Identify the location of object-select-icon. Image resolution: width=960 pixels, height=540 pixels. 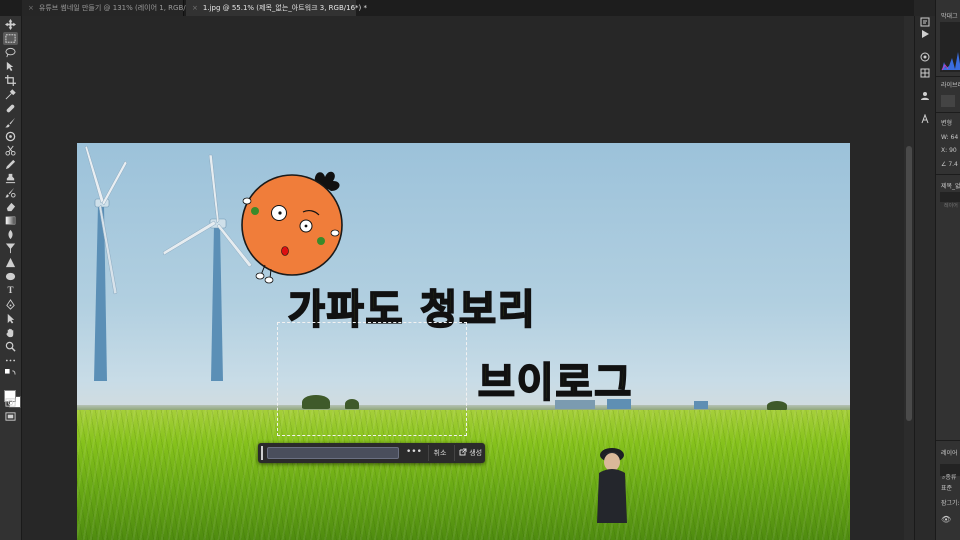
(10, 66).